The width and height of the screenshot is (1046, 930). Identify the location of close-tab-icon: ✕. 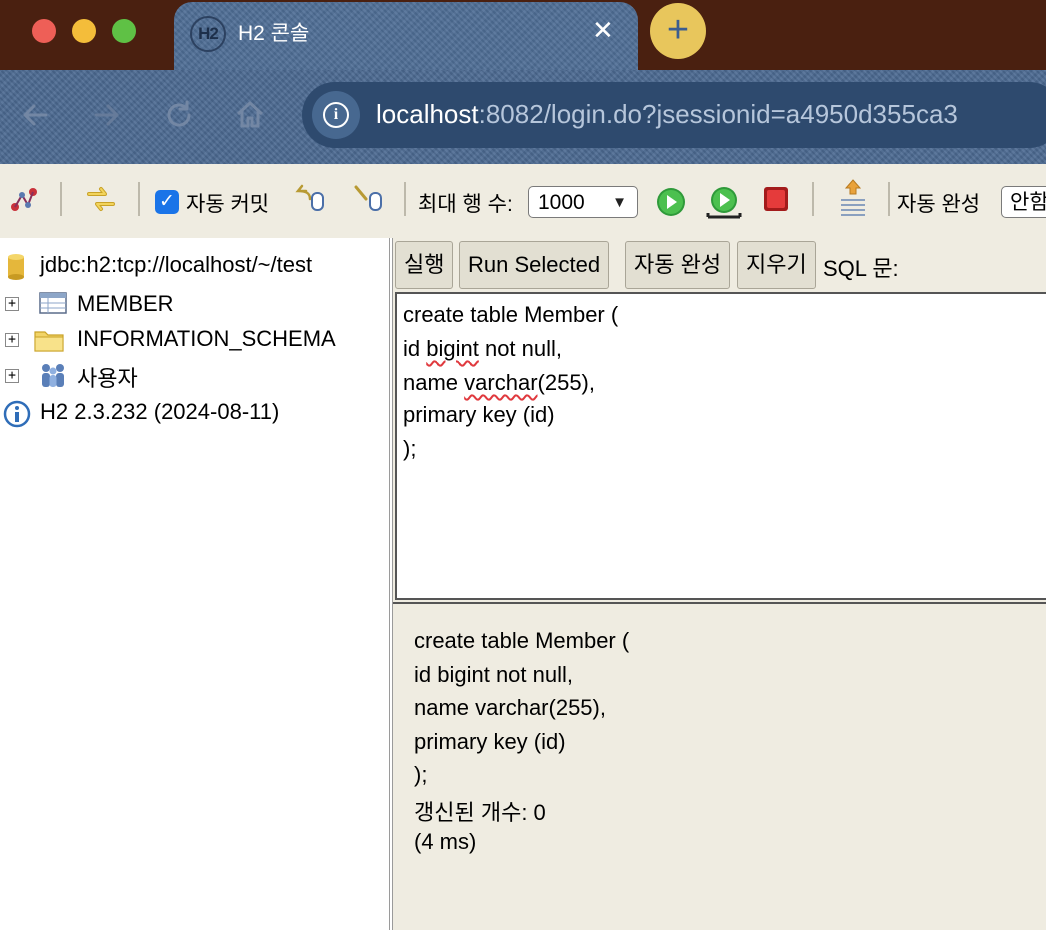
(603, 30).